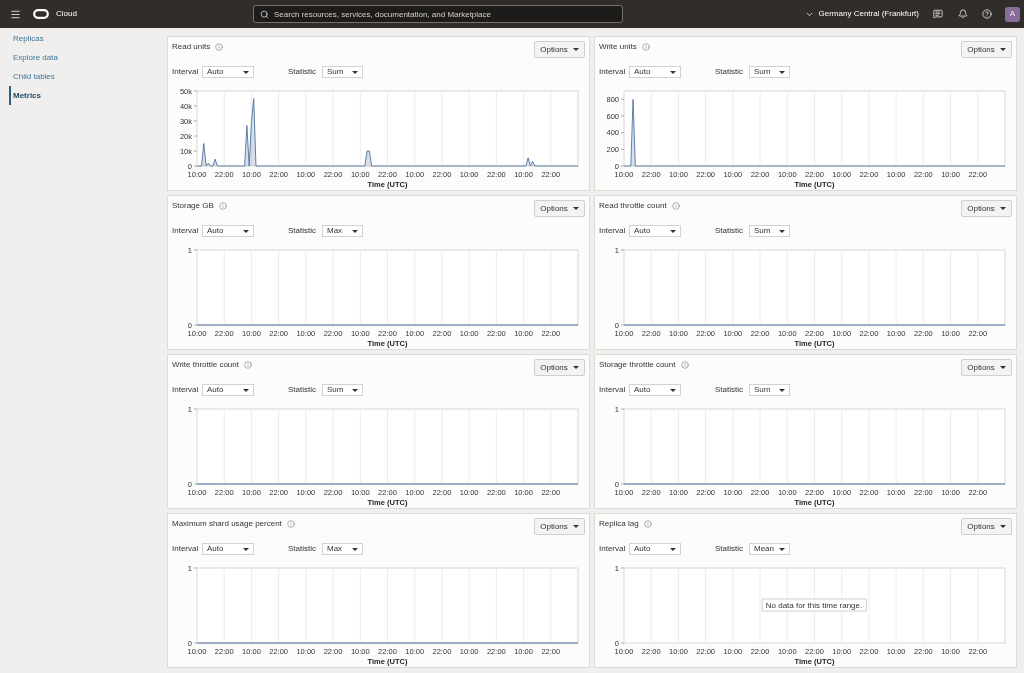  Describe the element at coordinates (1012, 14) in the screenshot. I see `user-avatar: A` at that location.